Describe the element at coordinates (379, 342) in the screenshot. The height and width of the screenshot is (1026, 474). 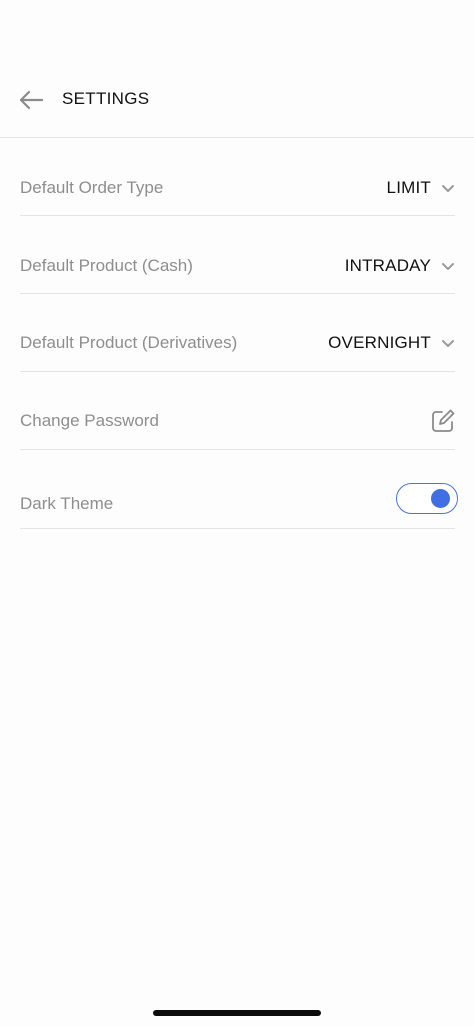
I see `select-value: OVERNIGHT` at that location.